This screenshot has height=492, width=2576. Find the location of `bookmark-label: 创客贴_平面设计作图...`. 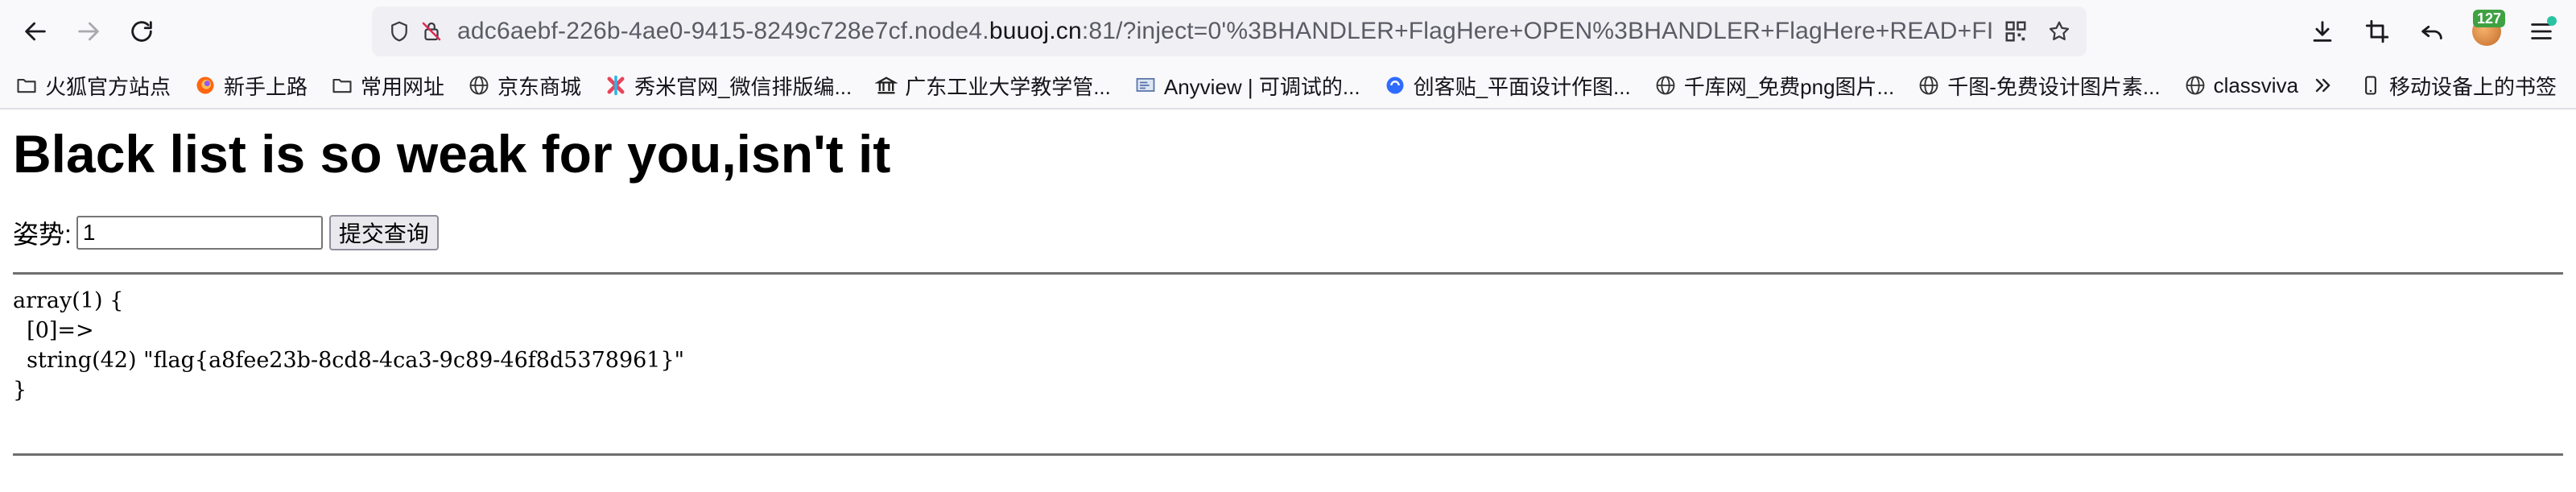

bookmark-label: 创客贴_平面设计作图... is located at coordinates (1522, 86).